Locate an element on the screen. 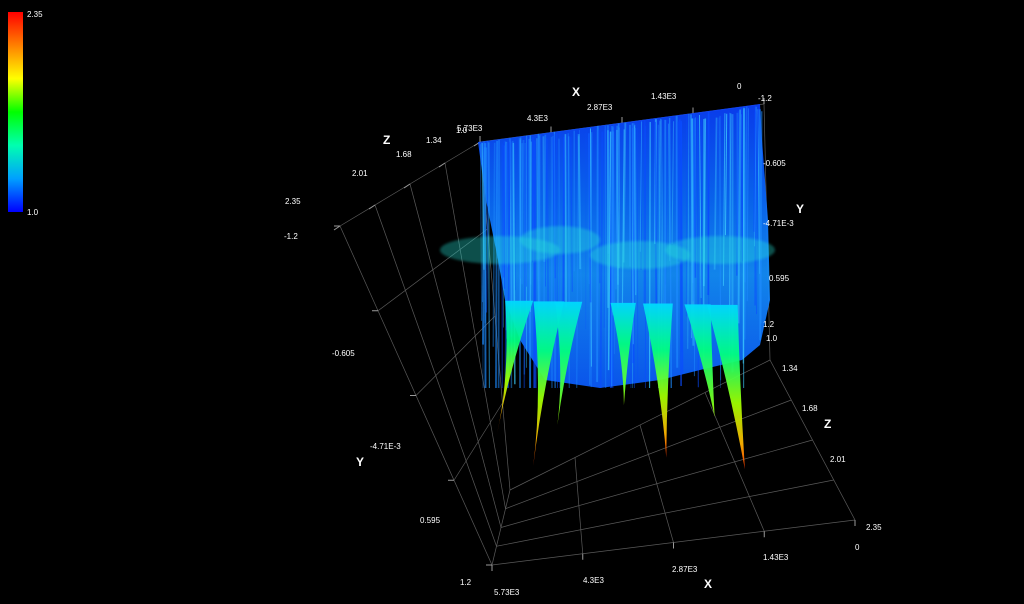 Image resolution: width=1024 pixels, height=604 pixels. z-axis-label-left: Z is located at coordinates (386, 140).